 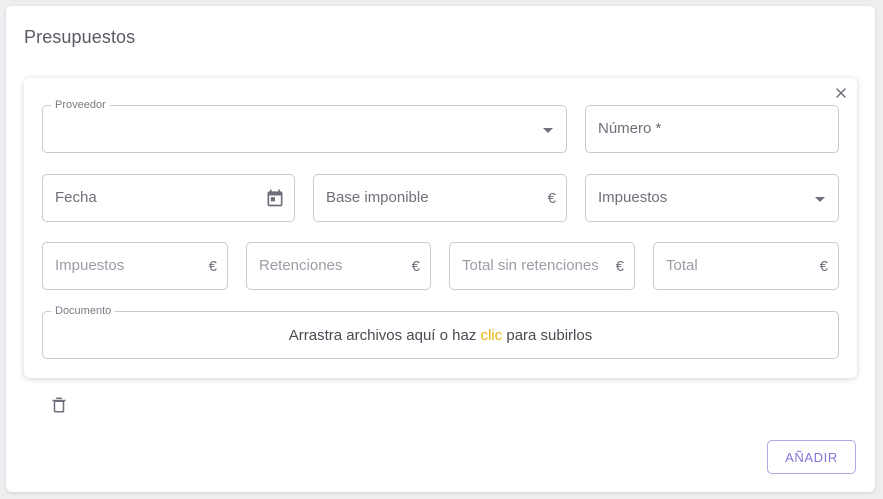 What do you see at coordinates (80, 105) in the screenshot?
I see `proveedor-label: Proveedor` at bounding box center [80, 105].